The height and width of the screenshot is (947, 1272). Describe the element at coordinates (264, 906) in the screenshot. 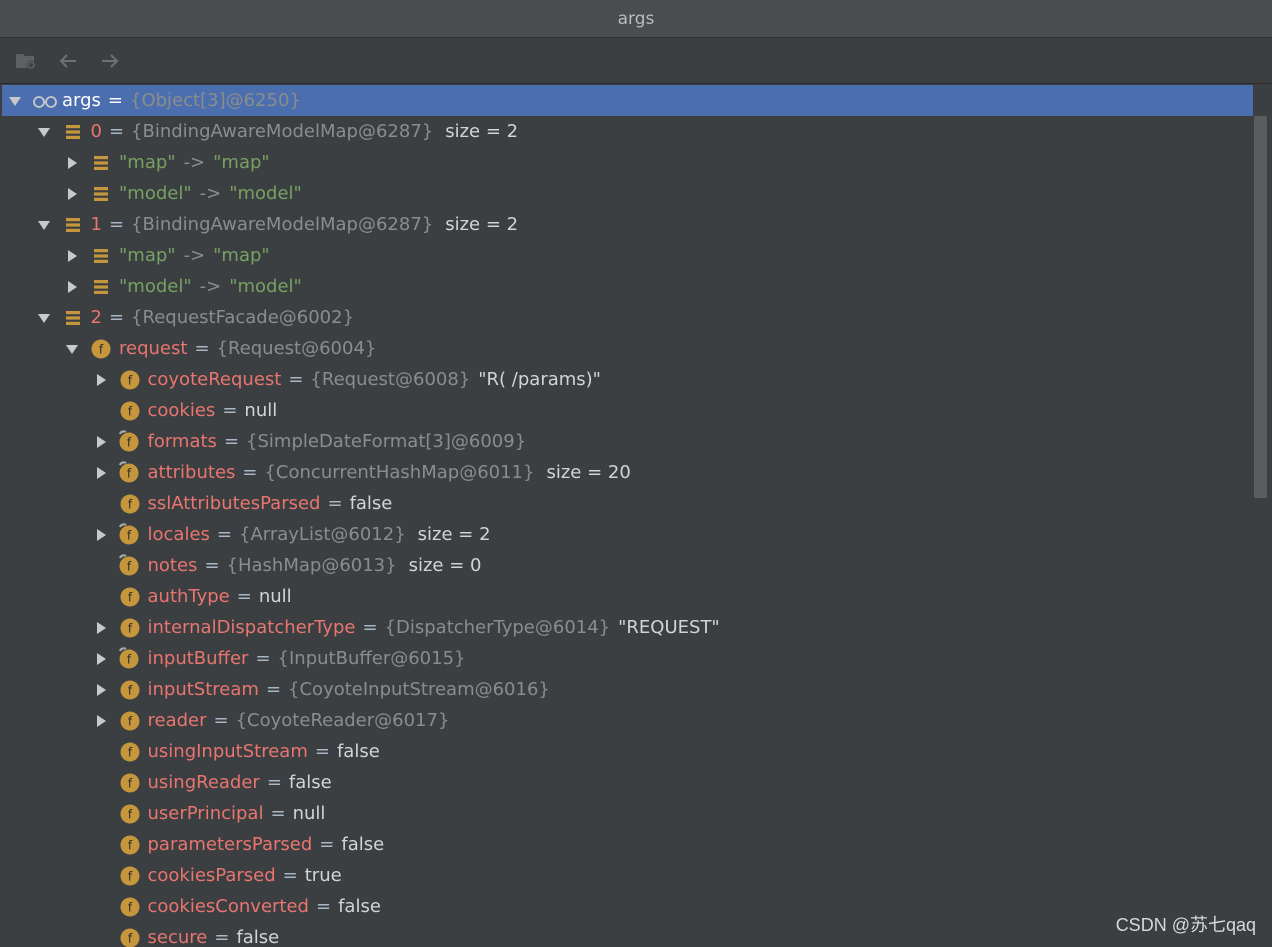

I see `tree-row-content: cookiesConverted = false` at that location.